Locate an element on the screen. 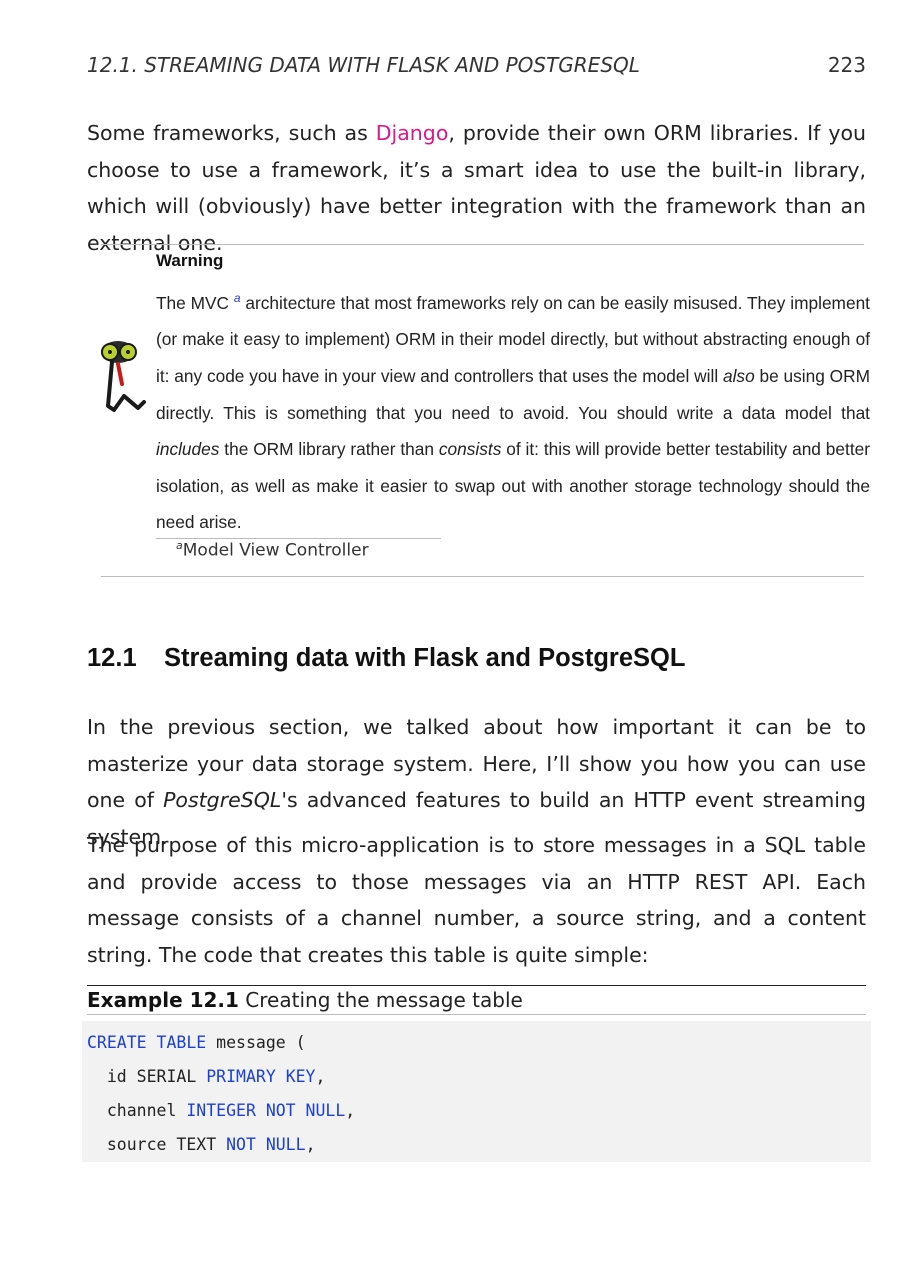 The height and width of the screenshot is (1286, 909). section-title-text: Streaming data with Flask and PostgreSQL is located at coordinates (425, 658).